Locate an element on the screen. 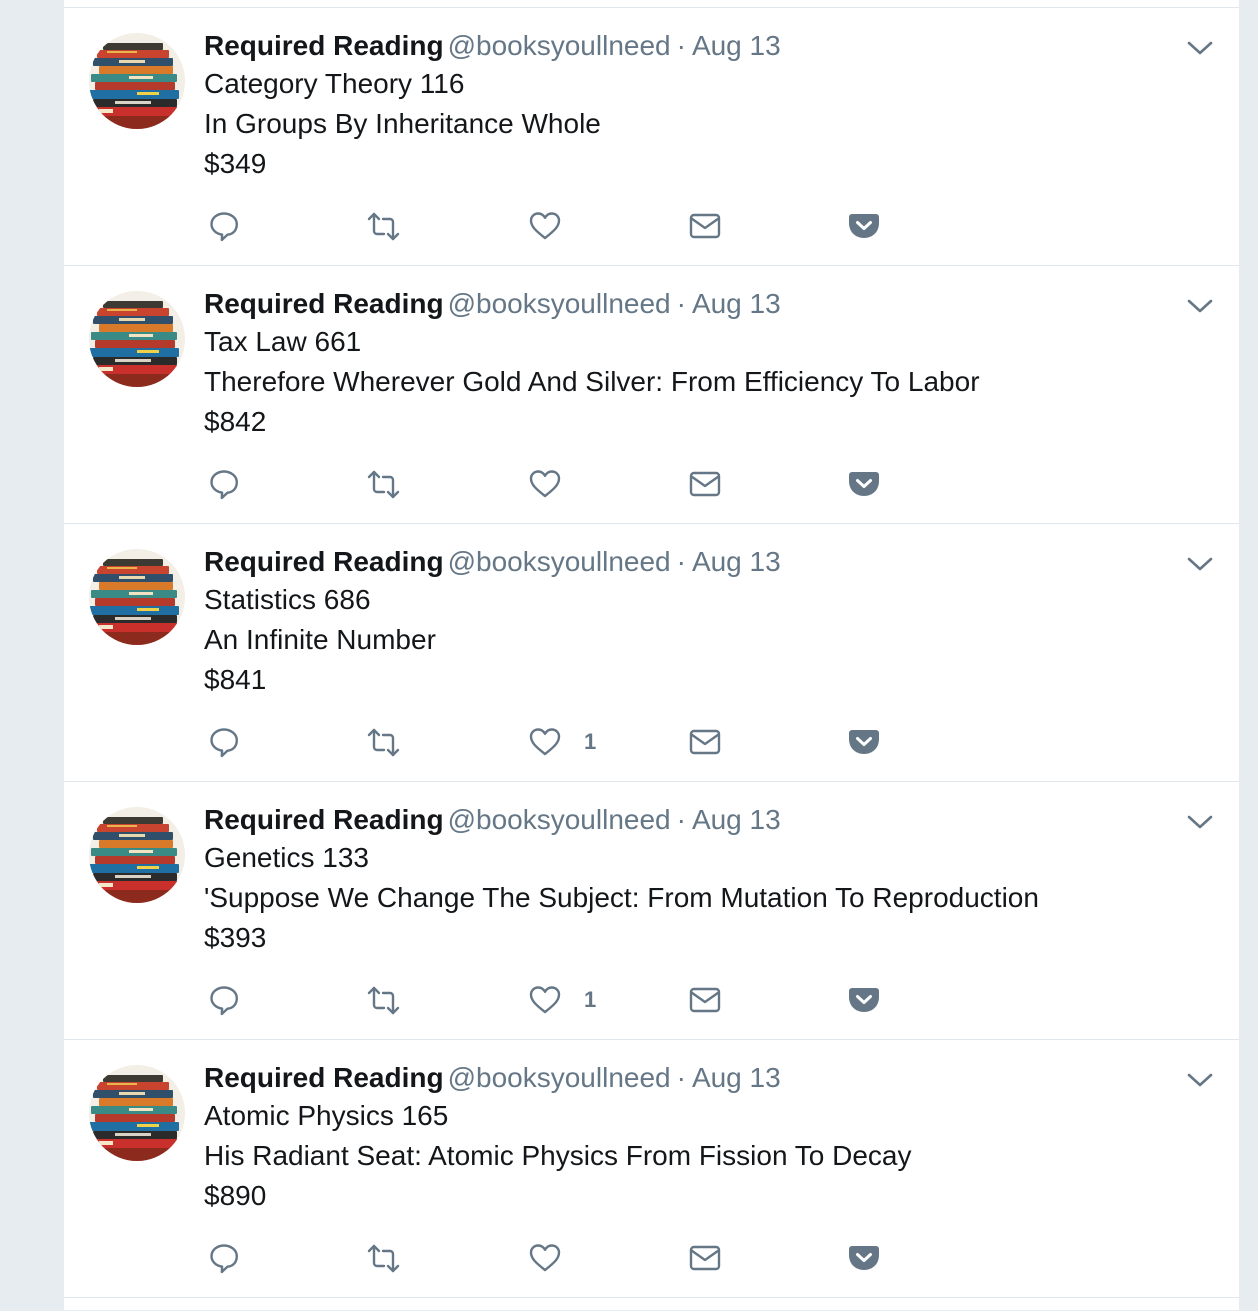 Image resolution: width=1258 pixels, height=1311 pixels. course-name: Statistics 686 is located at coordinates (287, 599).